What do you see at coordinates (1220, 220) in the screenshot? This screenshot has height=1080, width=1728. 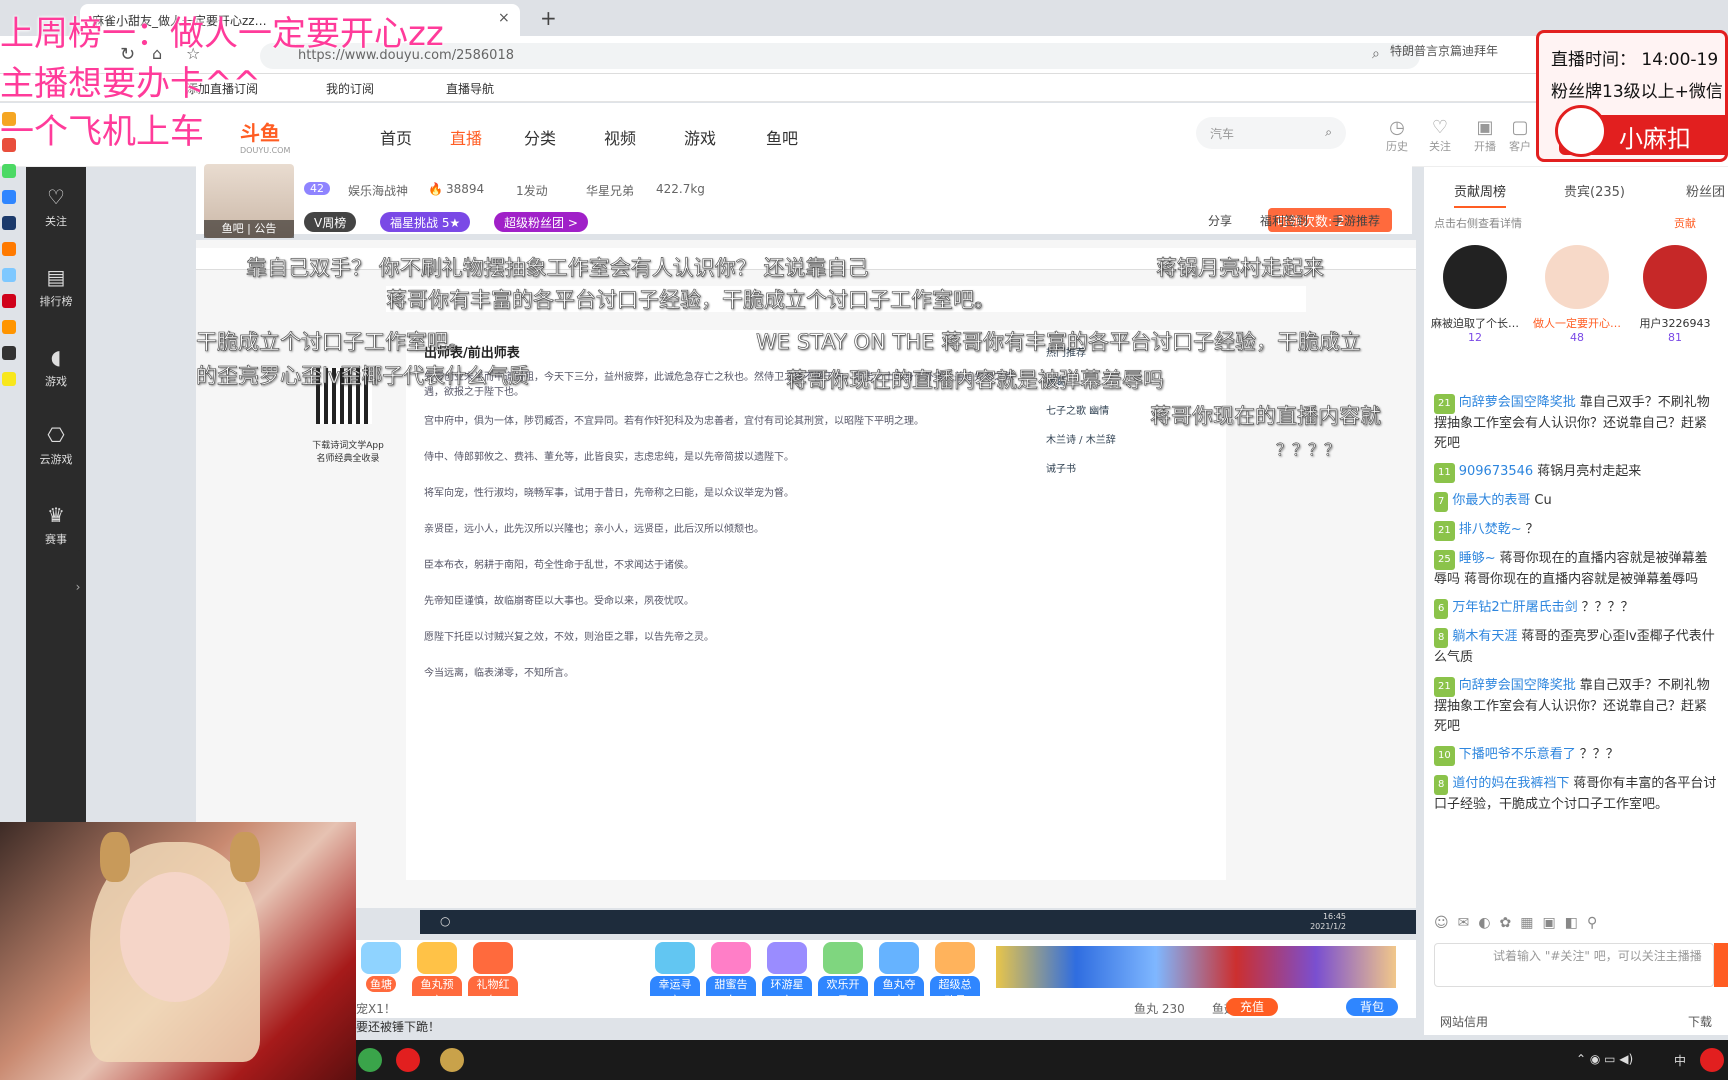 I see `share-button: 分享` at bounding box center [1220, 220].